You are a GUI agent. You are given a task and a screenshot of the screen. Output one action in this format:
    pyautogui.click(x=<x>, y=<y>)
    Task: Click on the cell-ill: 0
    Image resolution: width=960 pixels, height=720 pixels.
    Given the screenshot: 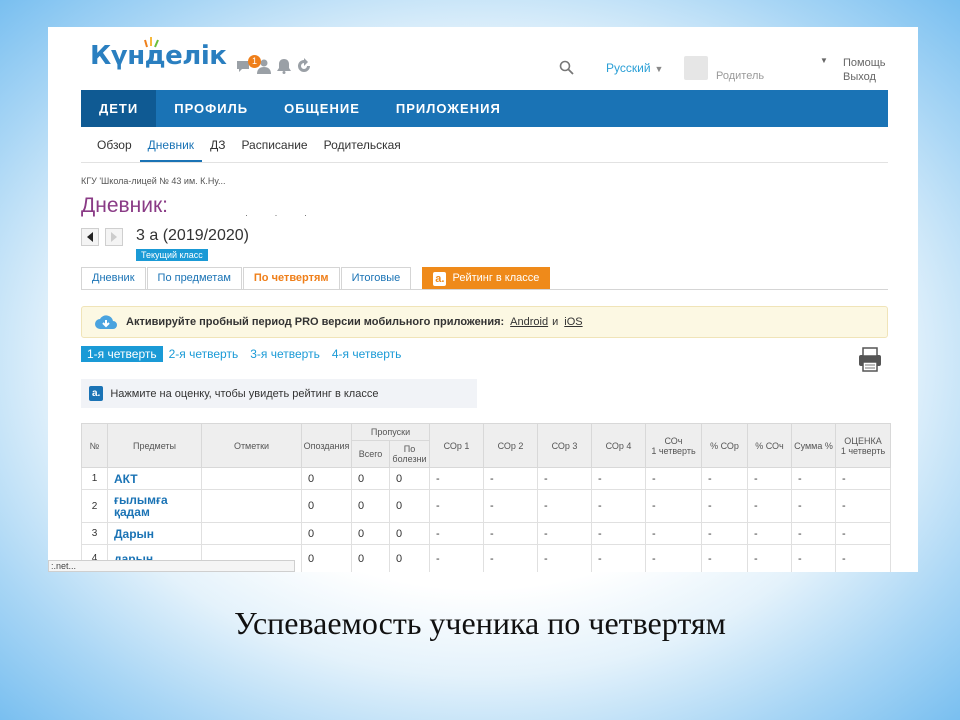 What is the action you would take?
    pyautogui.click(x=409, y=558)
    